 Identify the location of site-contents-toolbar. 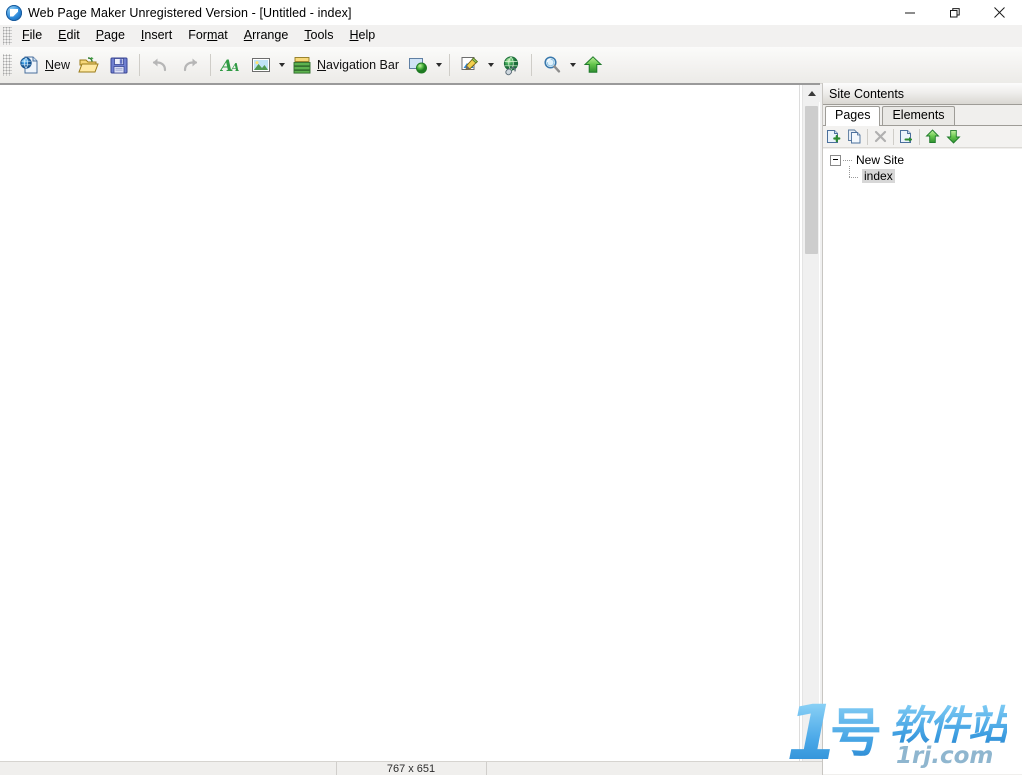
(922, 137).